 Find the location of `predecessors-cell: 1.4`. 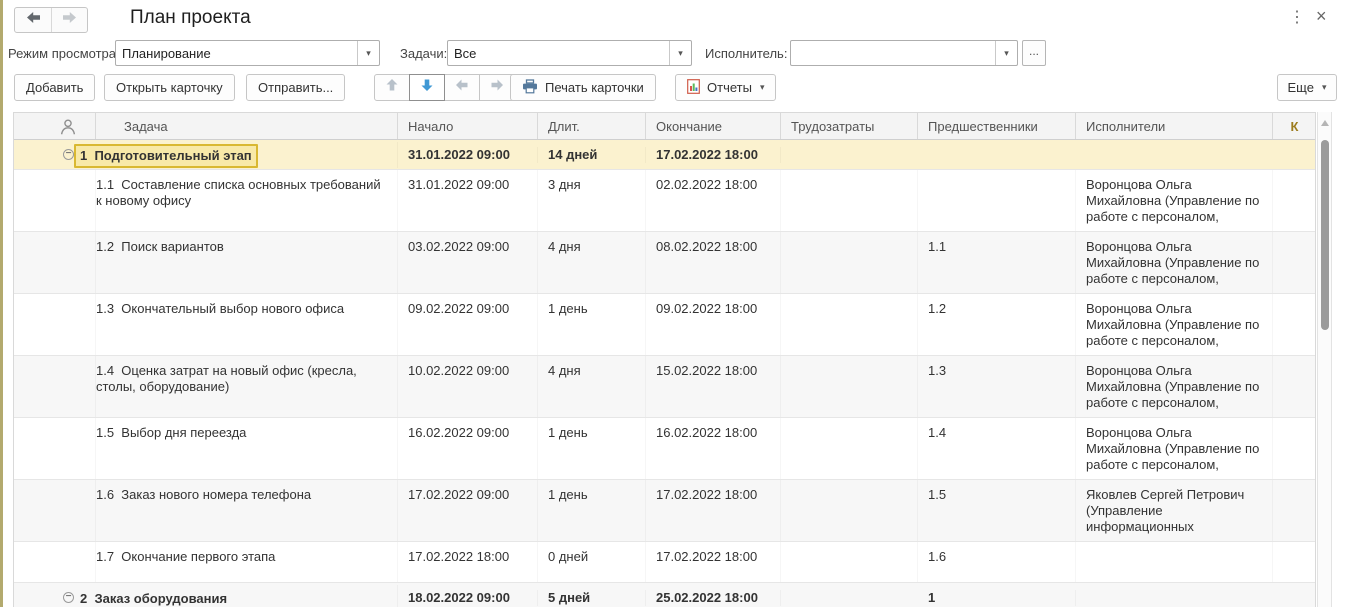

predecessors-cell: 1.4 is located at coordinates (997, 448).